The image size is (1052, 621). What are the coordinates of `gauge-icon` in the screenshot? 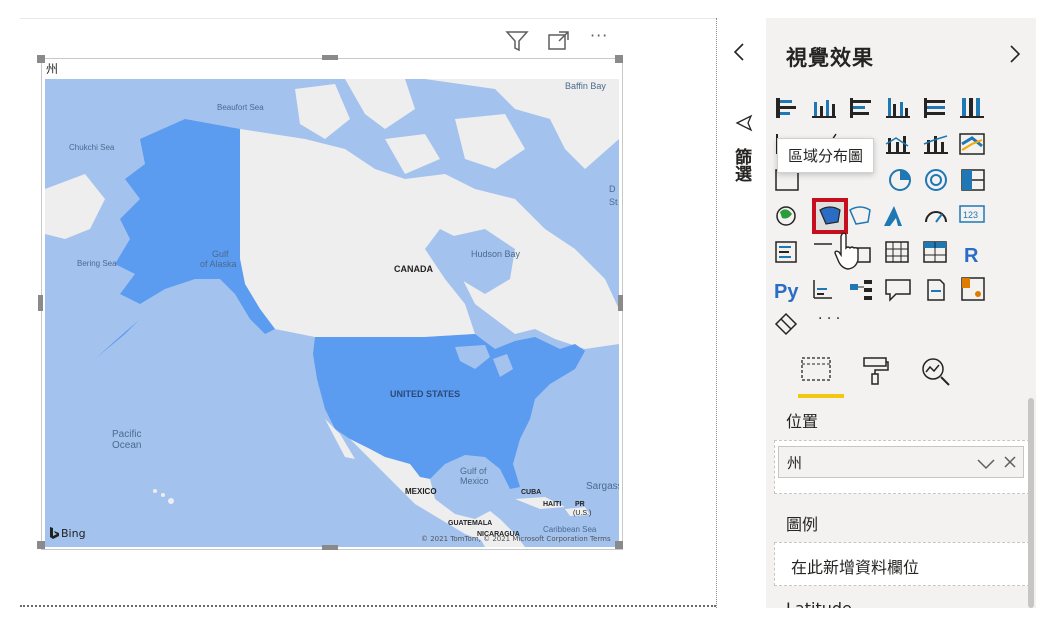 It's located at (936, 217).